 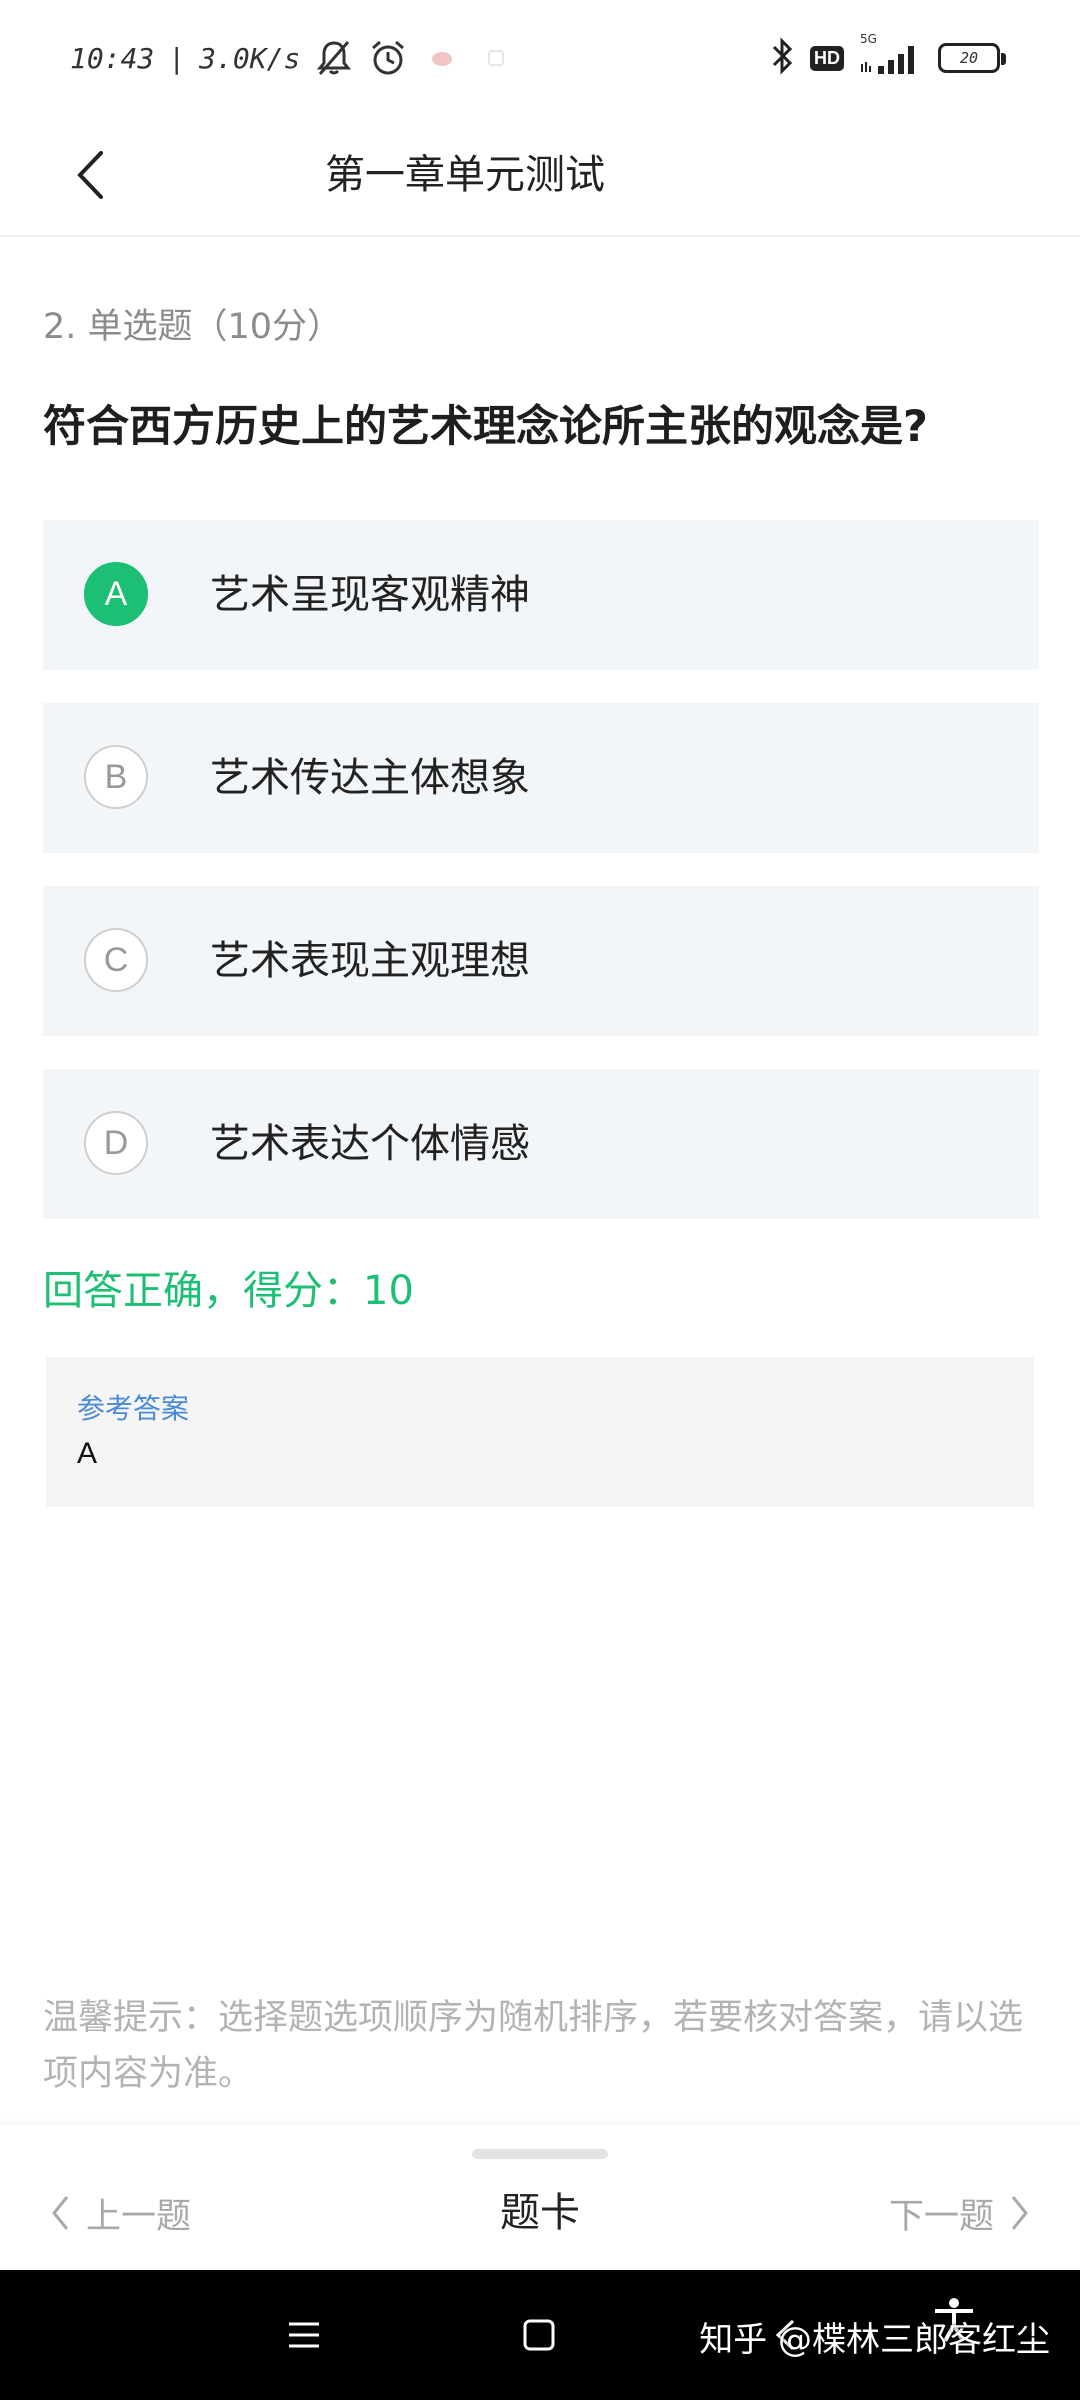 What do you see at coordinates (116, 960) in the screenshot?
I see `option-letter: C` at bounding box center [116, 960].